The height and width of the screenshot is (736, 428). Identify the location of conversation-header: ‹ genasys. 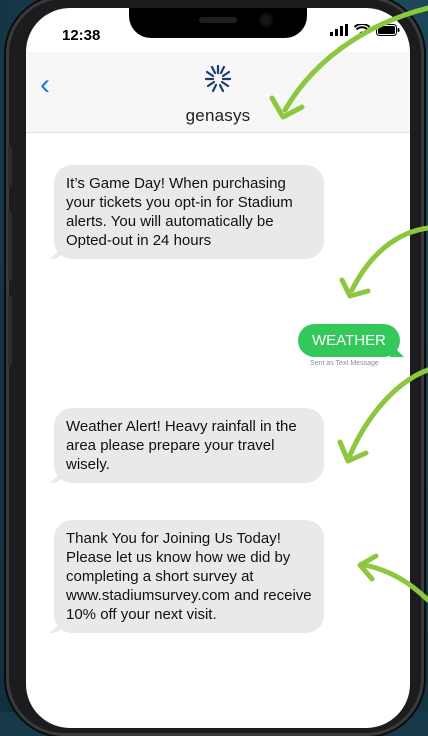
(218, 92).